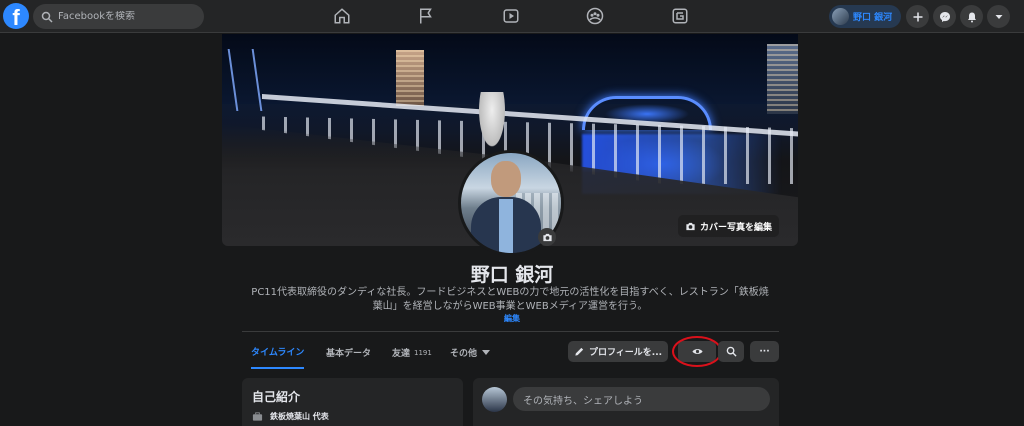  What do you see at coordinates (401, 354) in the screenshot?
I see `tab-label: 友達` at bounding box center [401, 354].